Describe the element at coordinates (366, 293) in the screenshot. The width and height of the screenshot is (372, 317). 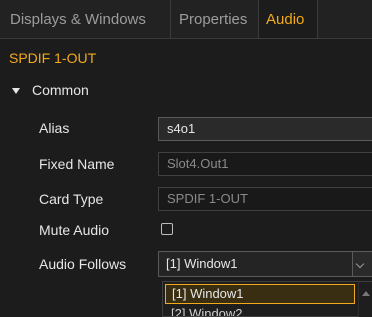
I see `scroll-up-arrow-icon` at that location.